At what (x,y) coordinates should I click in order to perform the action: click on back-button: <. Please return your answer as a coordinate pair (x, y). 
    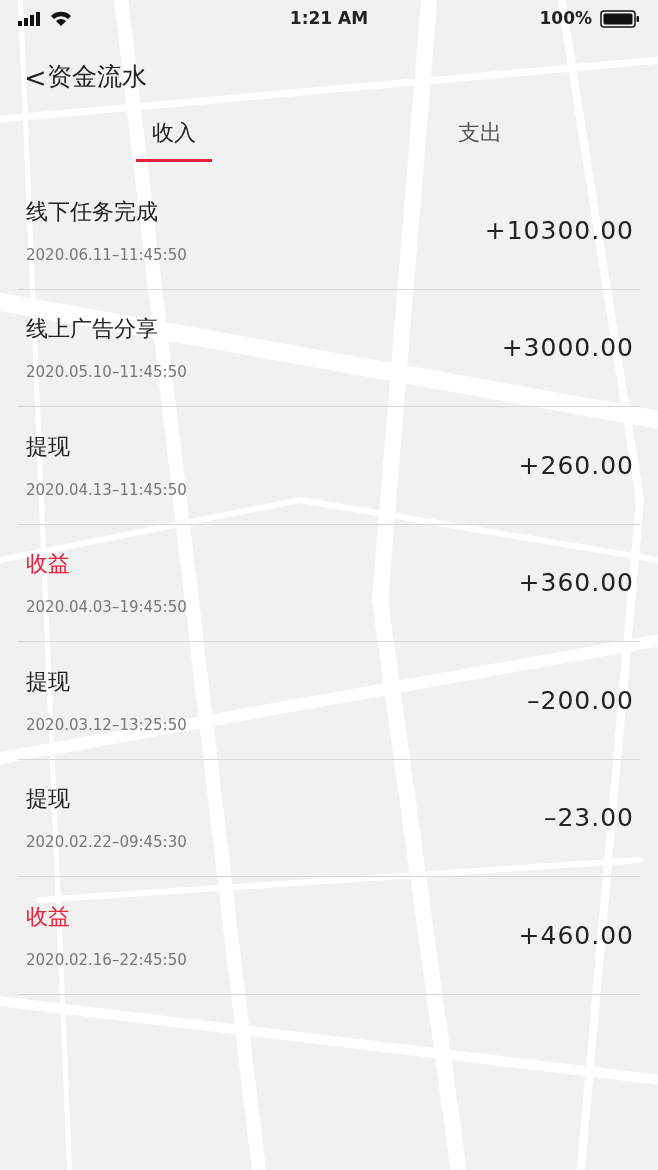
    Looking at the image, I should click on (35, 77).